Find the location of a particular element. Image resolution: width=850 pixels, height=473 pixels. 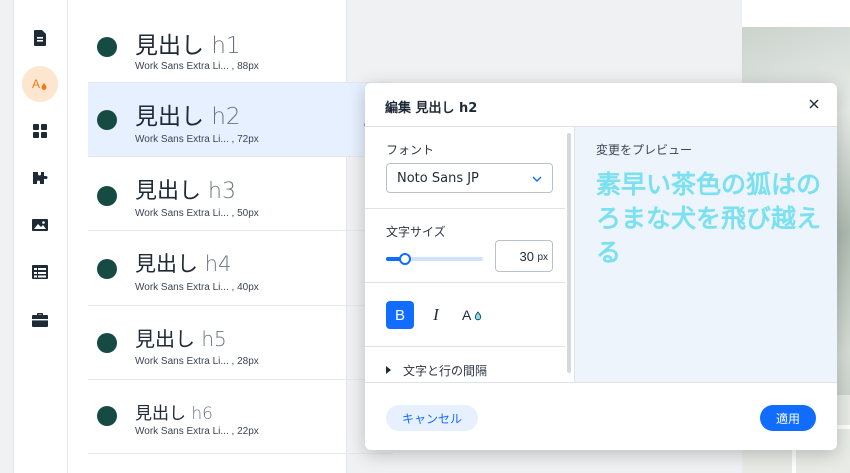

style-section: B I A is located at coordinates (465, 315).